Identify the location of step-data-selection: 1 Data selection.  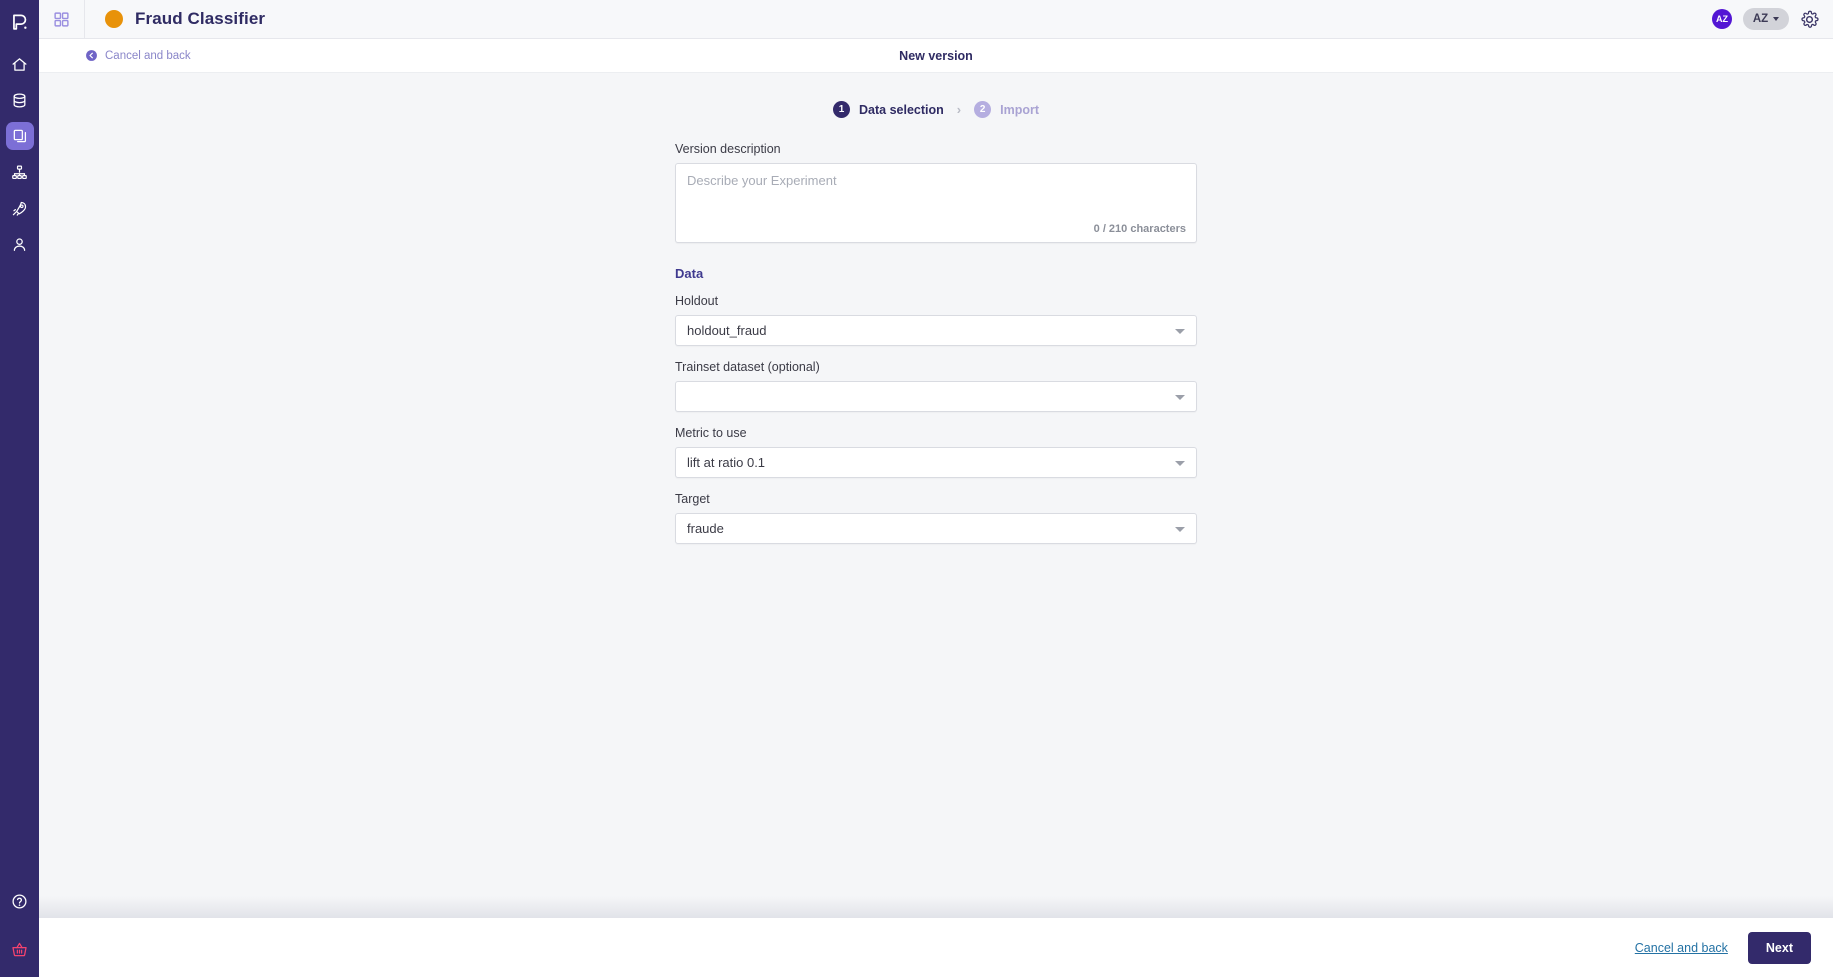
(888, 109).